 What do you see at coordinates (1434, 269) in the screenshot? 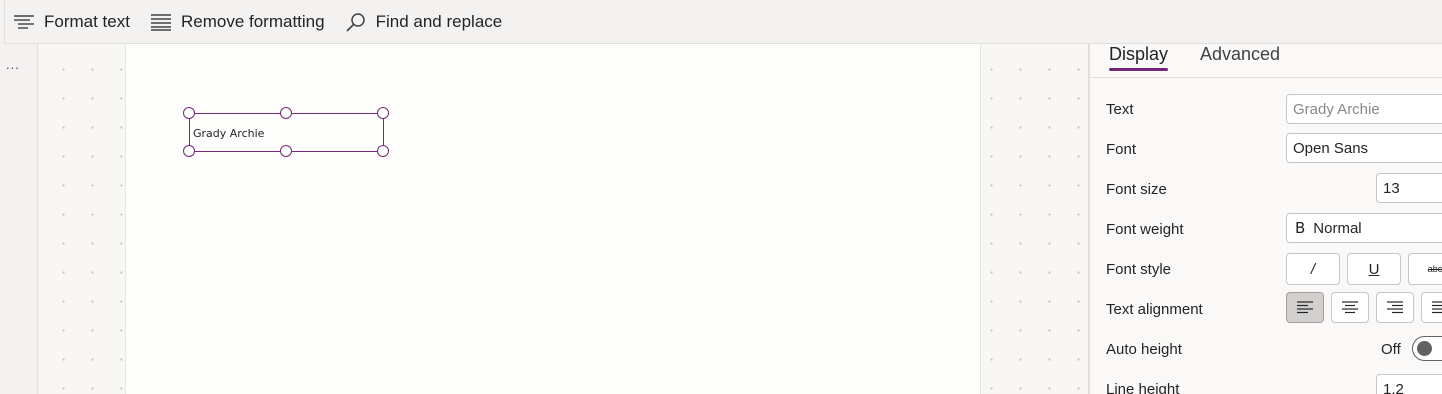
I see `strikethrough-icon: abc` at bounding box center [1434, 269].